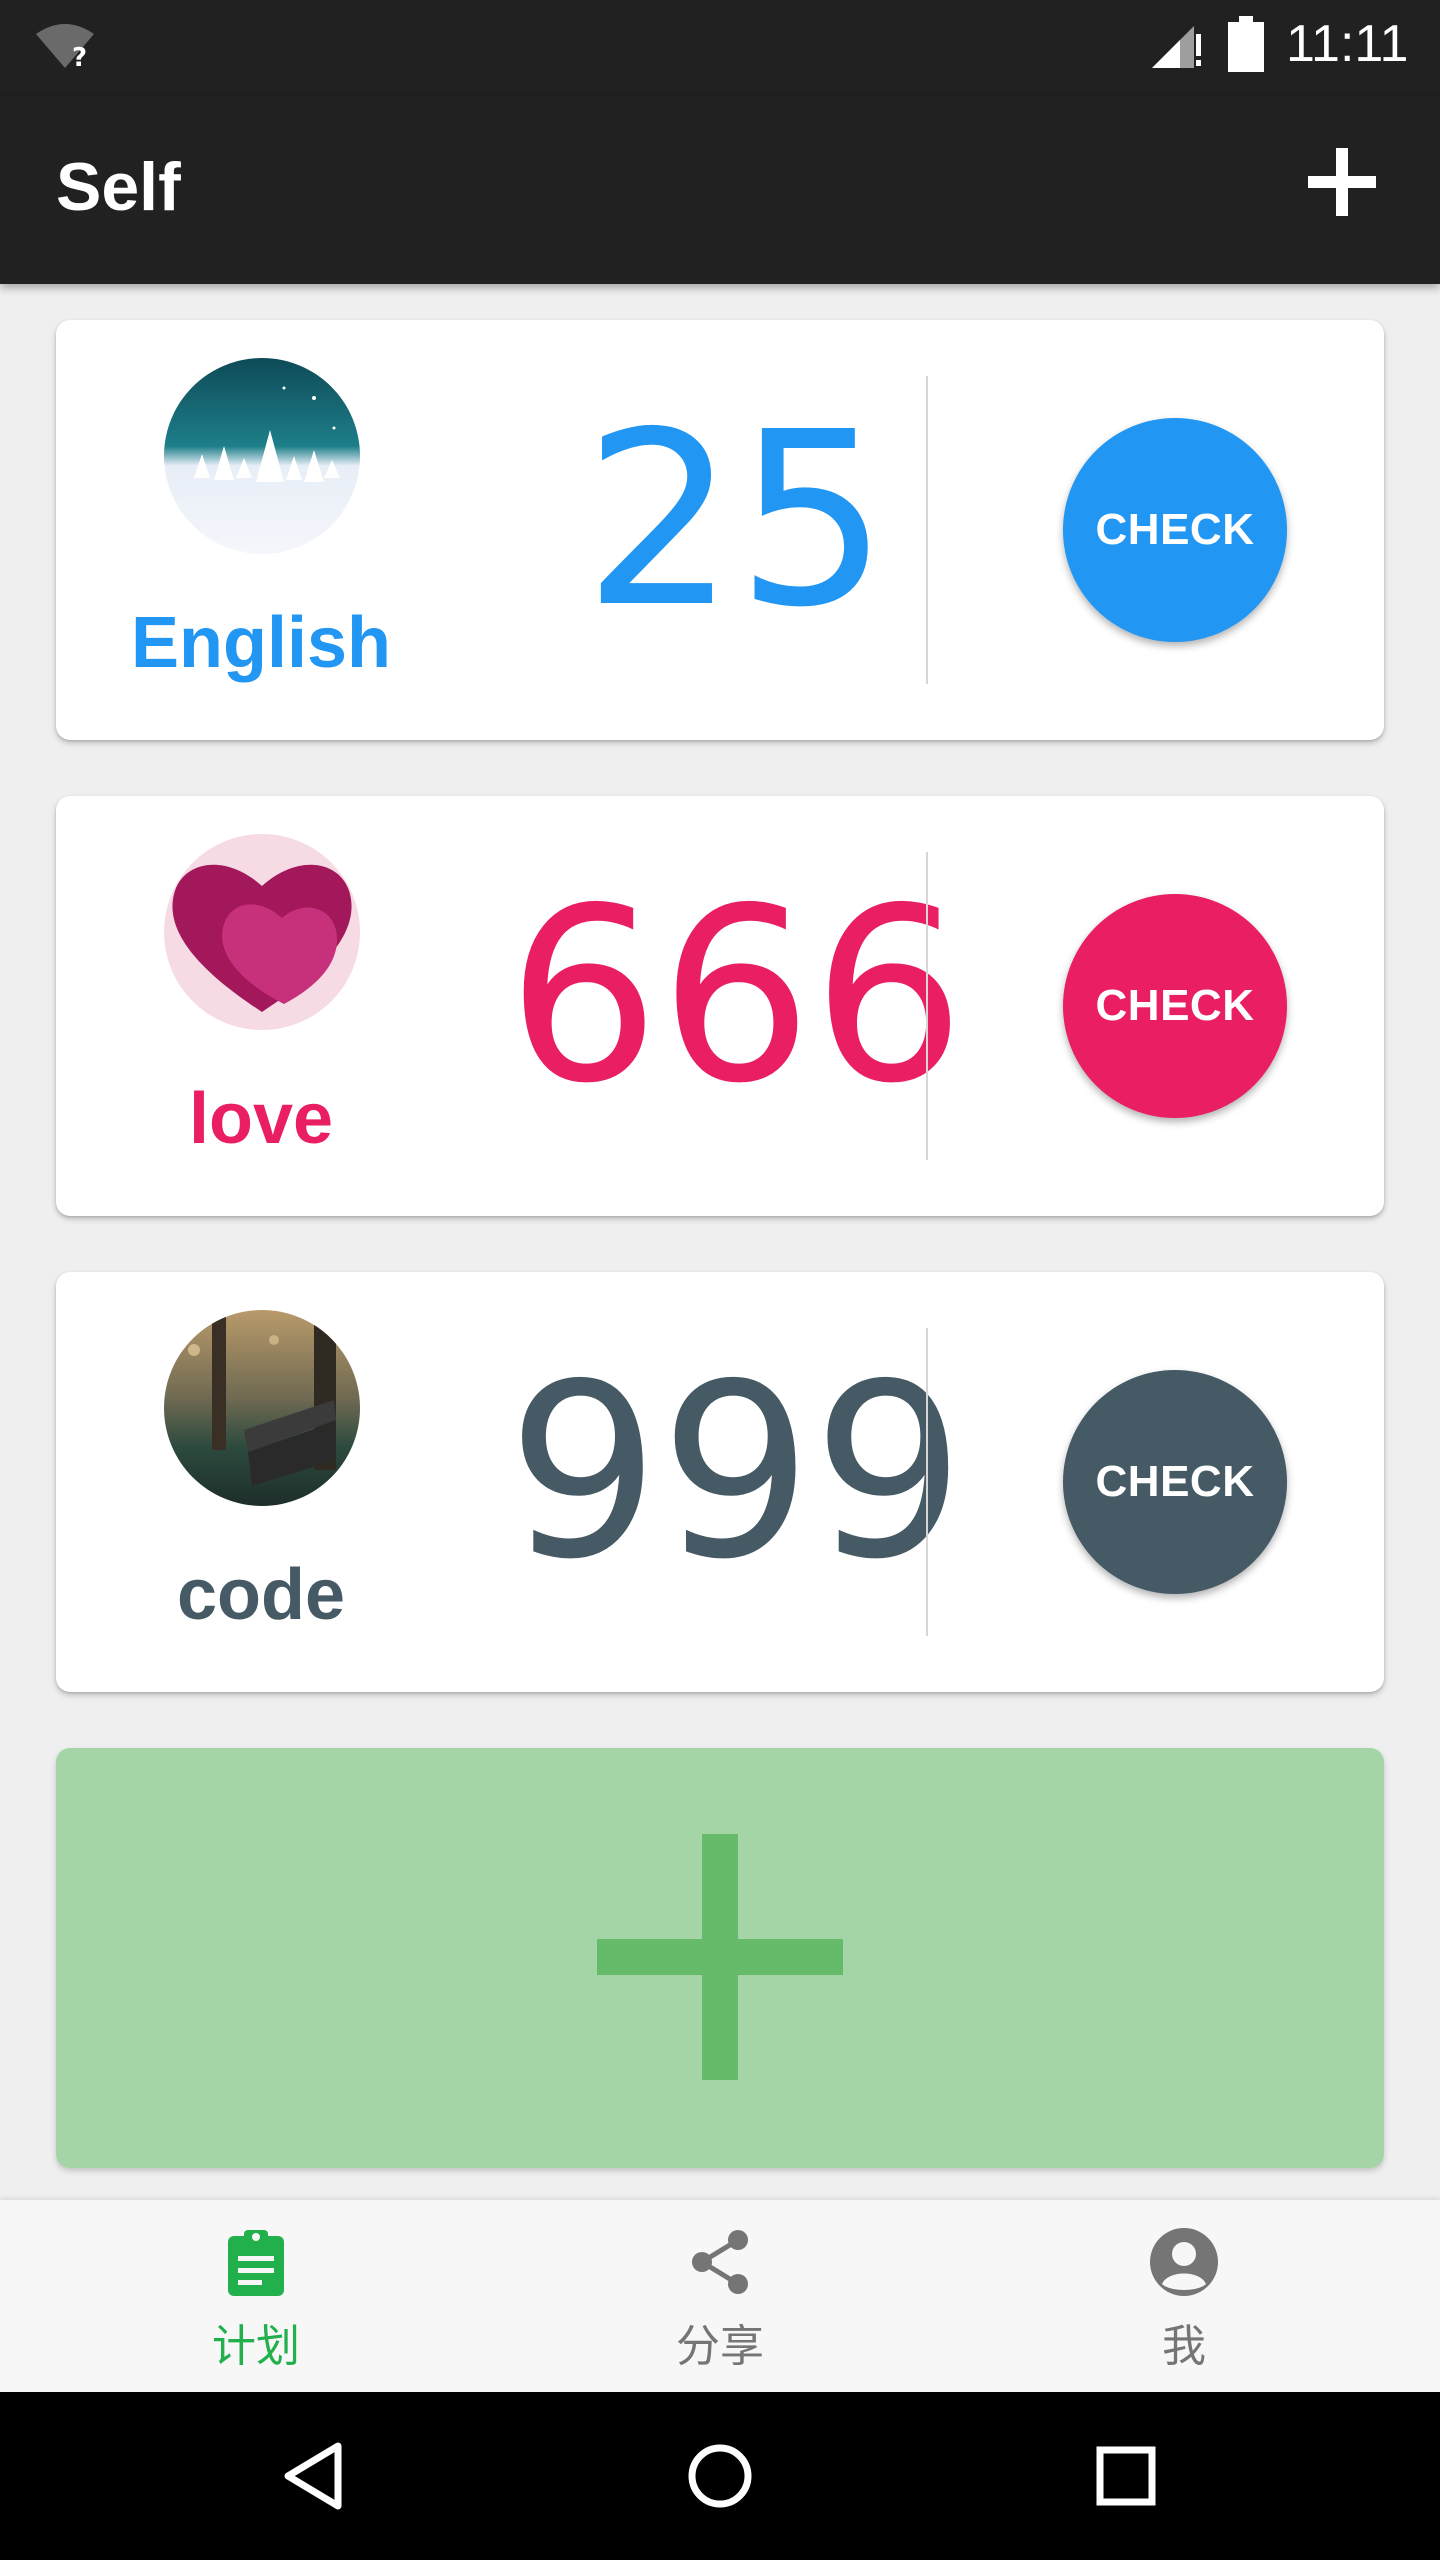 Image resolution: width=1440 pixels, height=2560 pixels. I want to click on clock: 11:11, so click(1347, 44).